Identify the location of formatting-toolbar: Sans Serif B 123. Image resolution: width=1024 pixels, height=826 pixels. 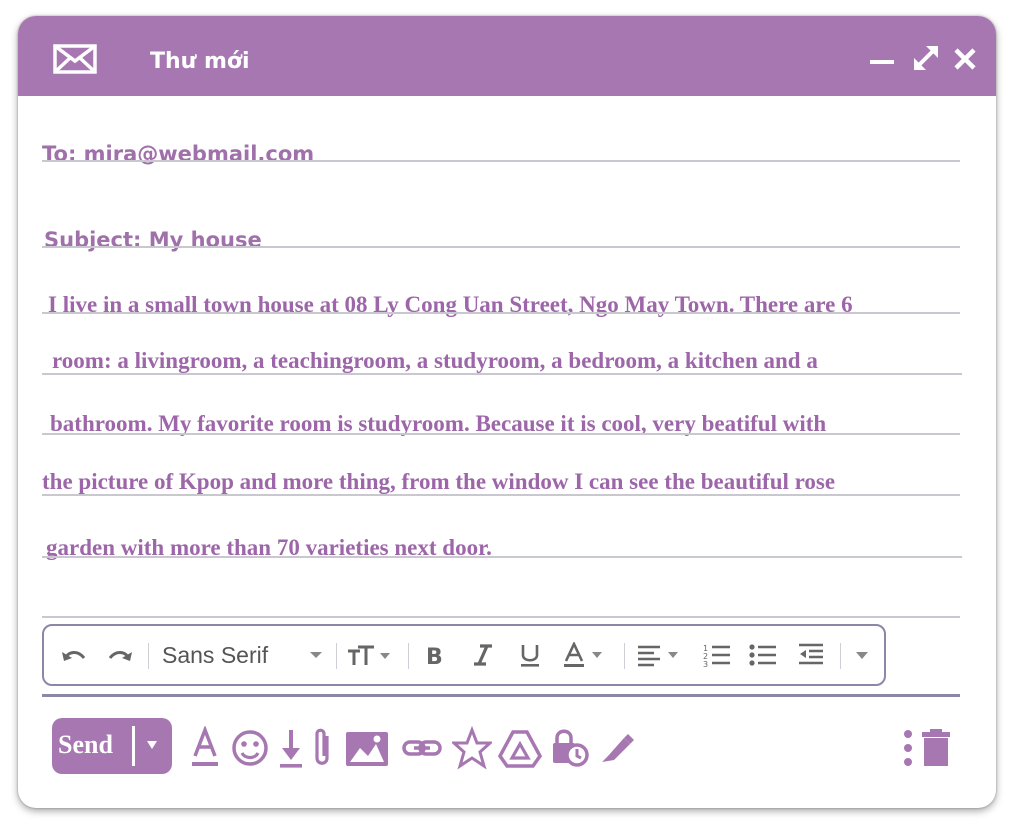
(464, 655).